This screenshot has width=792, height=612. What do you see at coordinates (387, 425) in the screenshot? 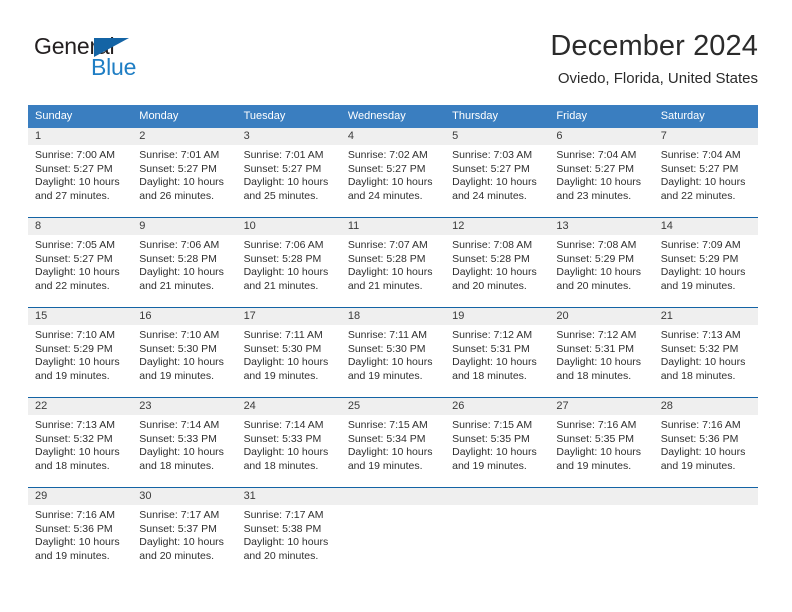
I see `sunrise-text: Sunrise: 7:15 AM` at bounding box center [387, 425].